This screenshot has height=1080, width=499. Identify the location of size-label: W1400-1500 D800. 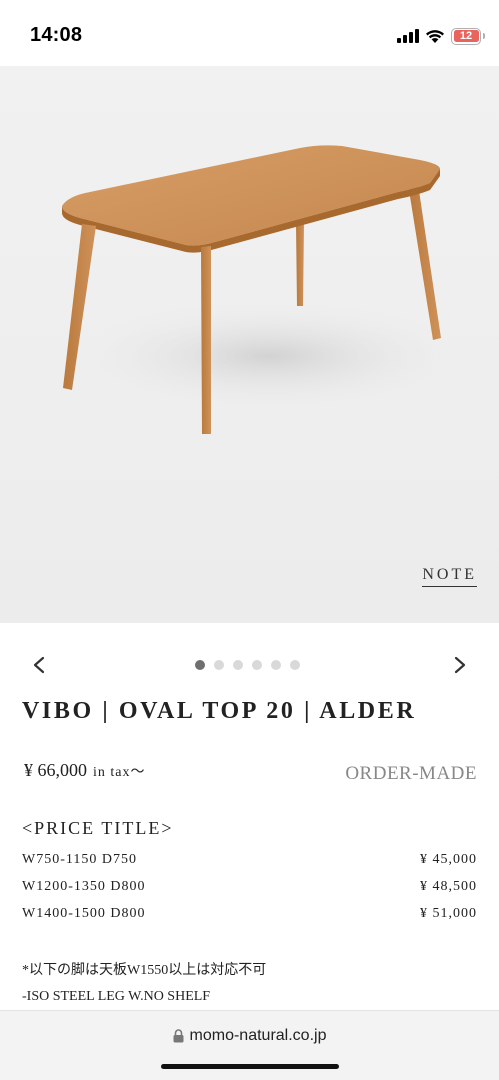
(84, 913).